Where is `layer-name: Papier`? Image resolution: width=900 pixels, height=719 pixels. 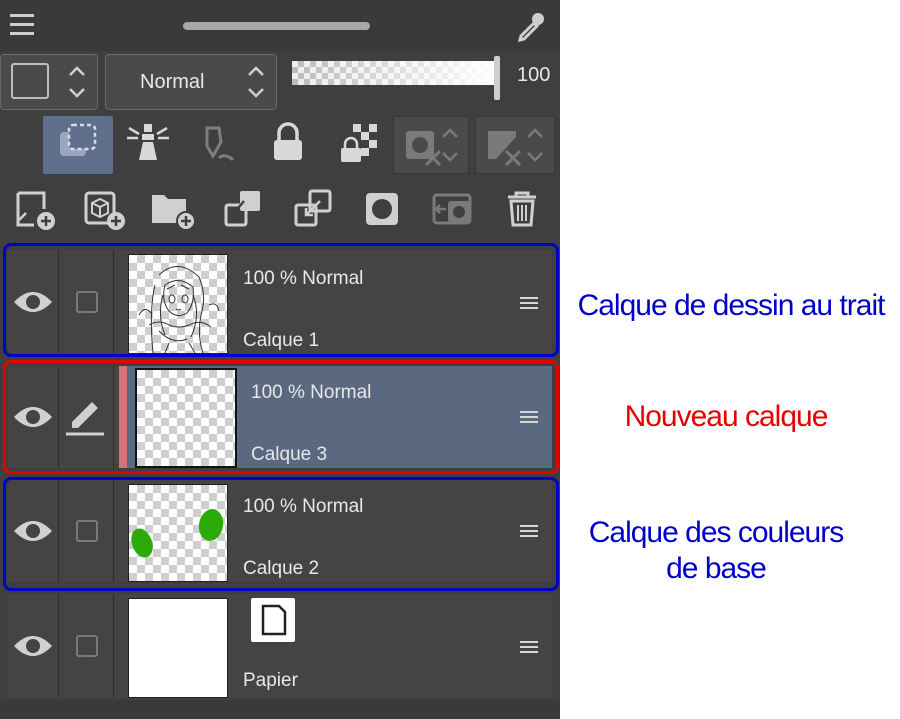 layer-name: Papier is located at coordinates (270, 681).